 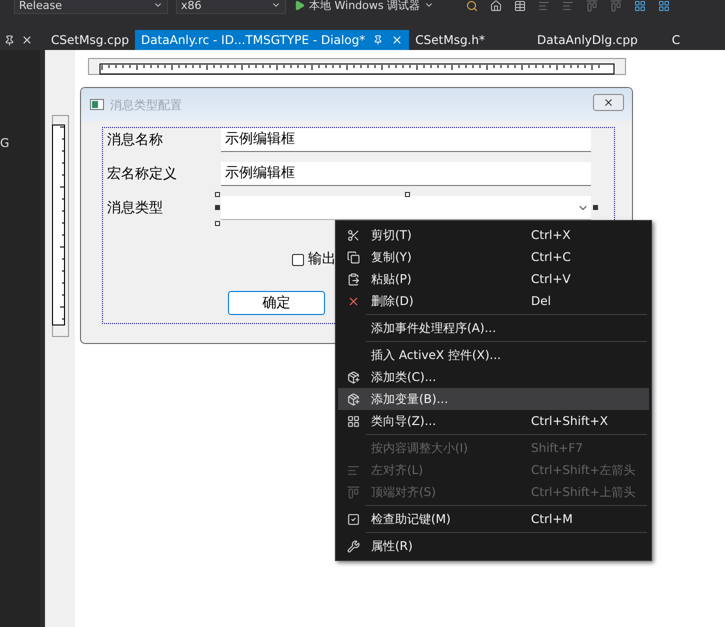 What do you see at coordinates (676, 40) in the screenshot?
I see `document-tab: C` at bounding box center [676, 40].